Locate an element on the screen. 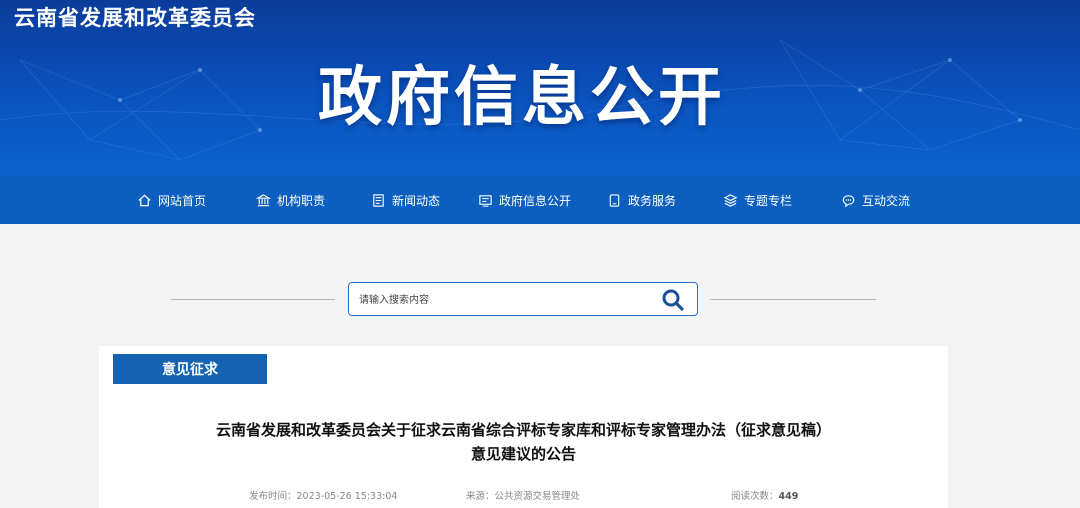 The width and height of the screenshot is (1080, 508). divider-left is located at coordinates (253, 299).